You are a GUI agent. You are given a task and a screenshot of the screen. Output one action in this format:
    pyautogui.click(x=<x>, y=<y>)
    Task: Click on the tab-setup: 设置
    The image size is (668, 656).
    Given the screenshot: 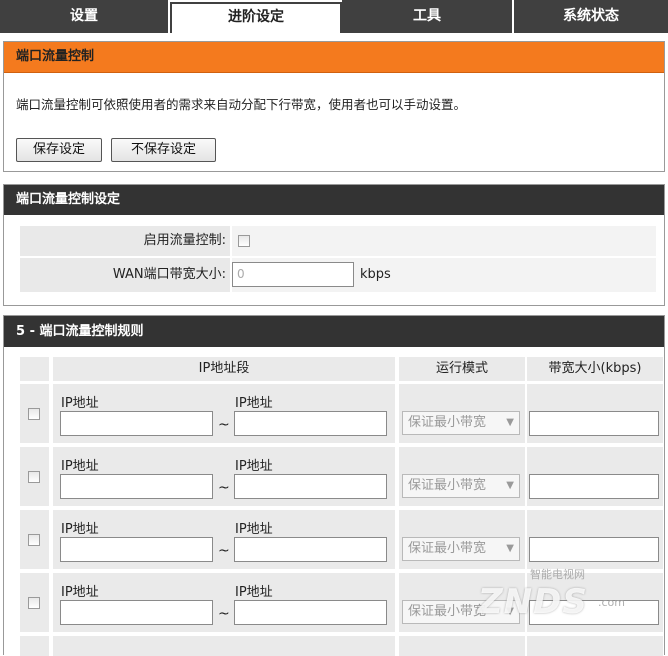 What is the action you would take?
    pyautogui.click(x=85, y=16)
    